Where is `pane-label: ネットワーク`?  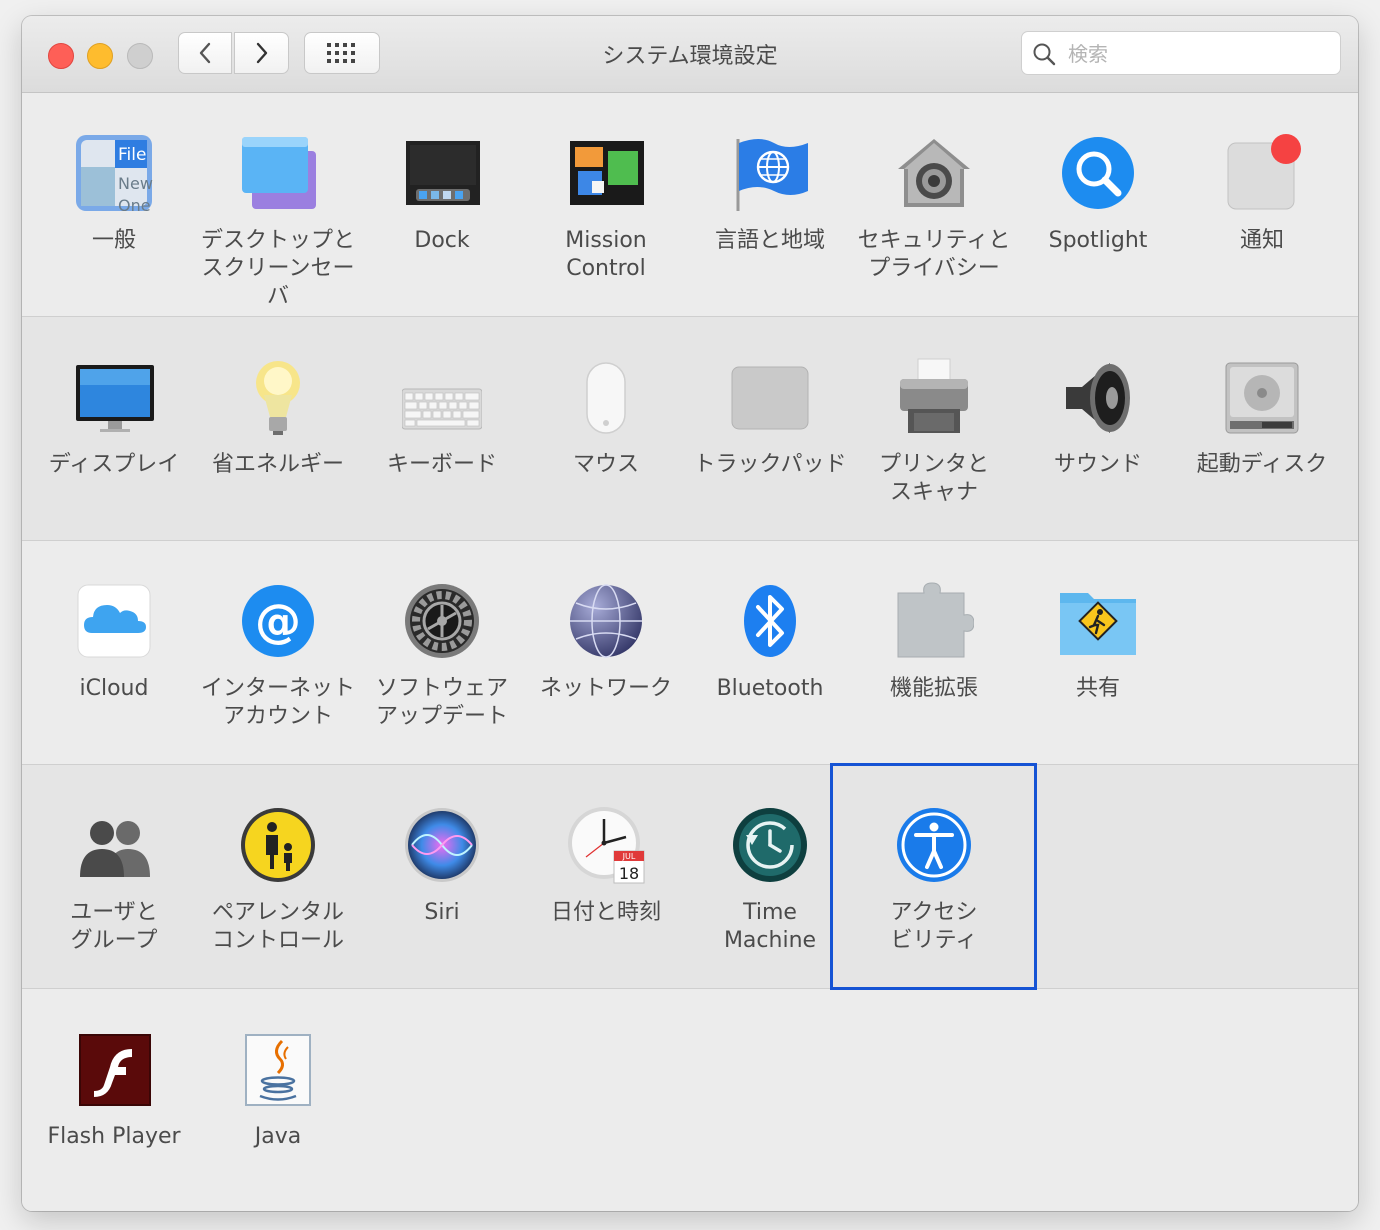
pane-label: ネットワーク is located at coordinates (605, 688).